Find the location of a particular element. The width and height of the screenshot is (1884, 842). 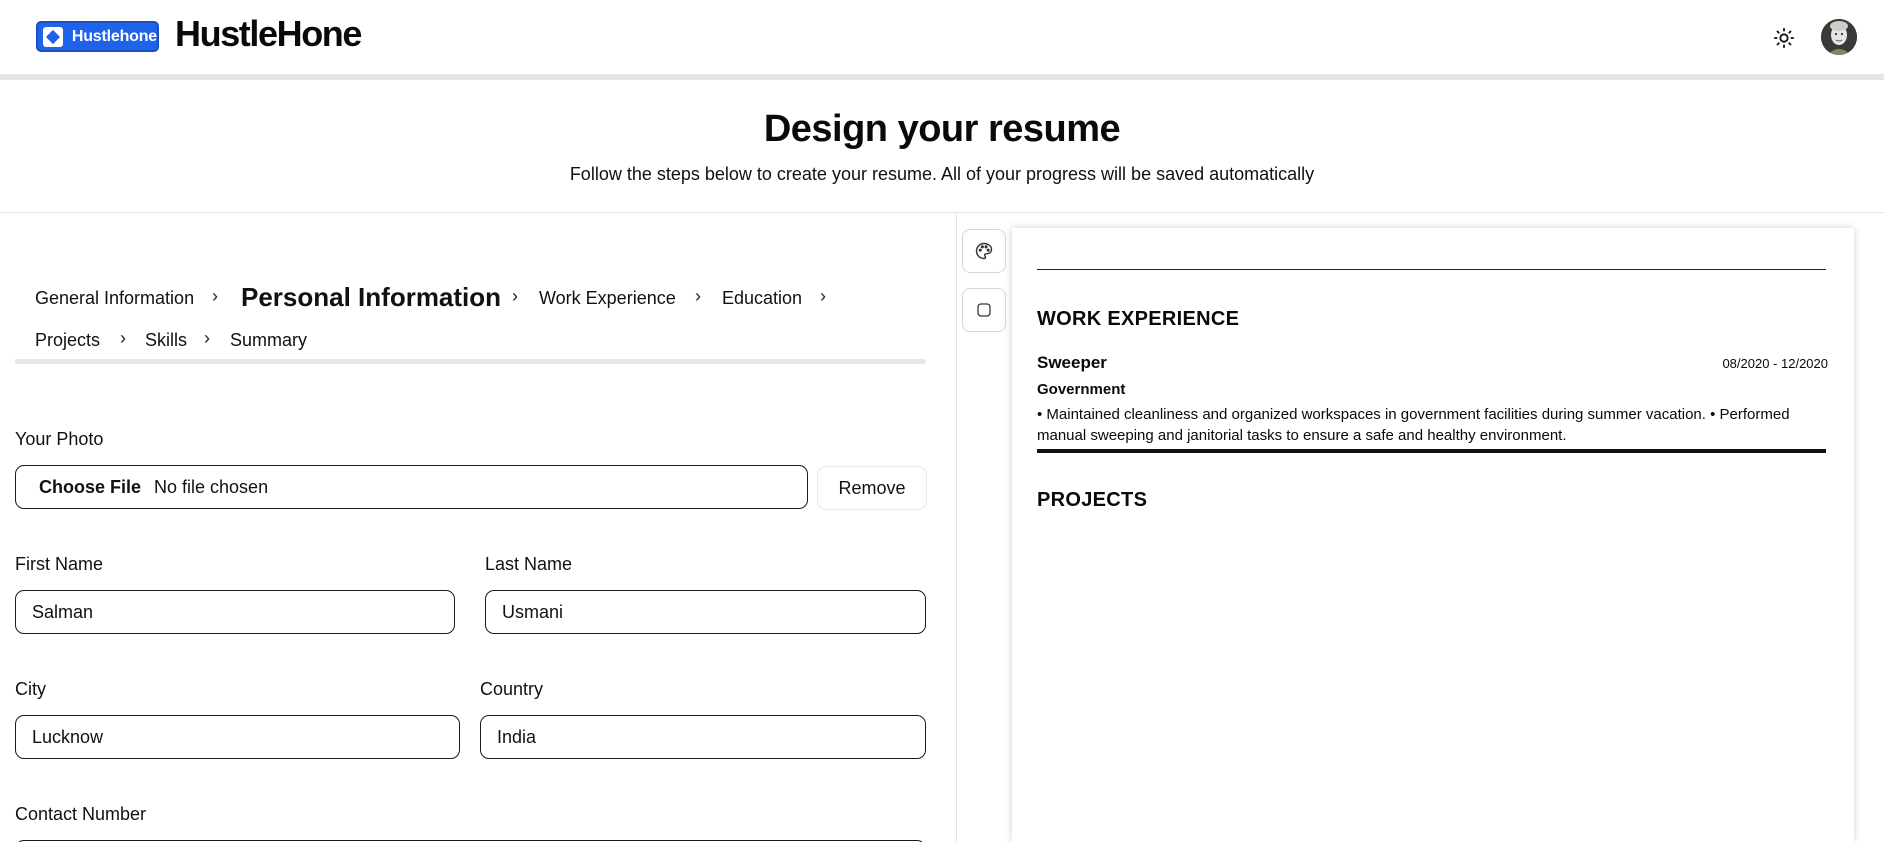

brand-name: HustleHone is located at coordinates (268, 34).